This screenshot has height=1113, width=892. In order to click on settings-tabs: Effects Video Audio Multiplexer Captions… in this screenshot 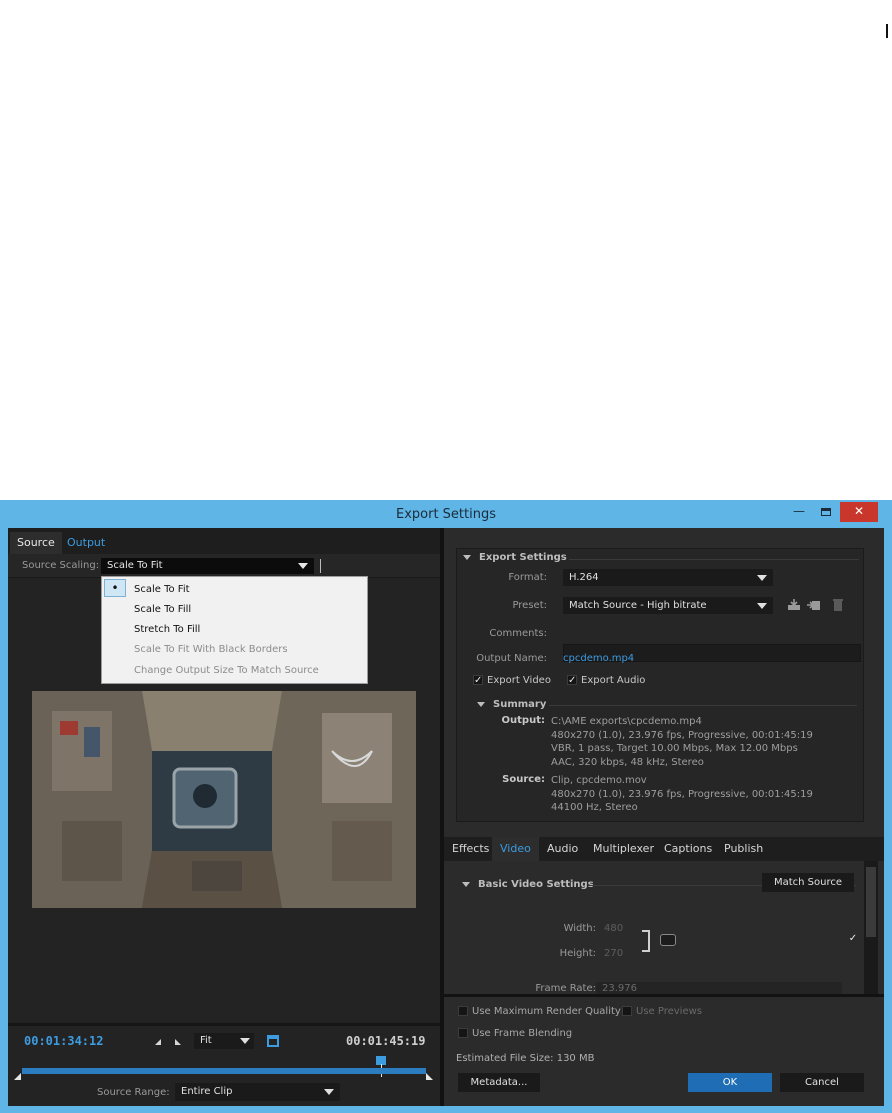, I will do `click(664, 849)`.